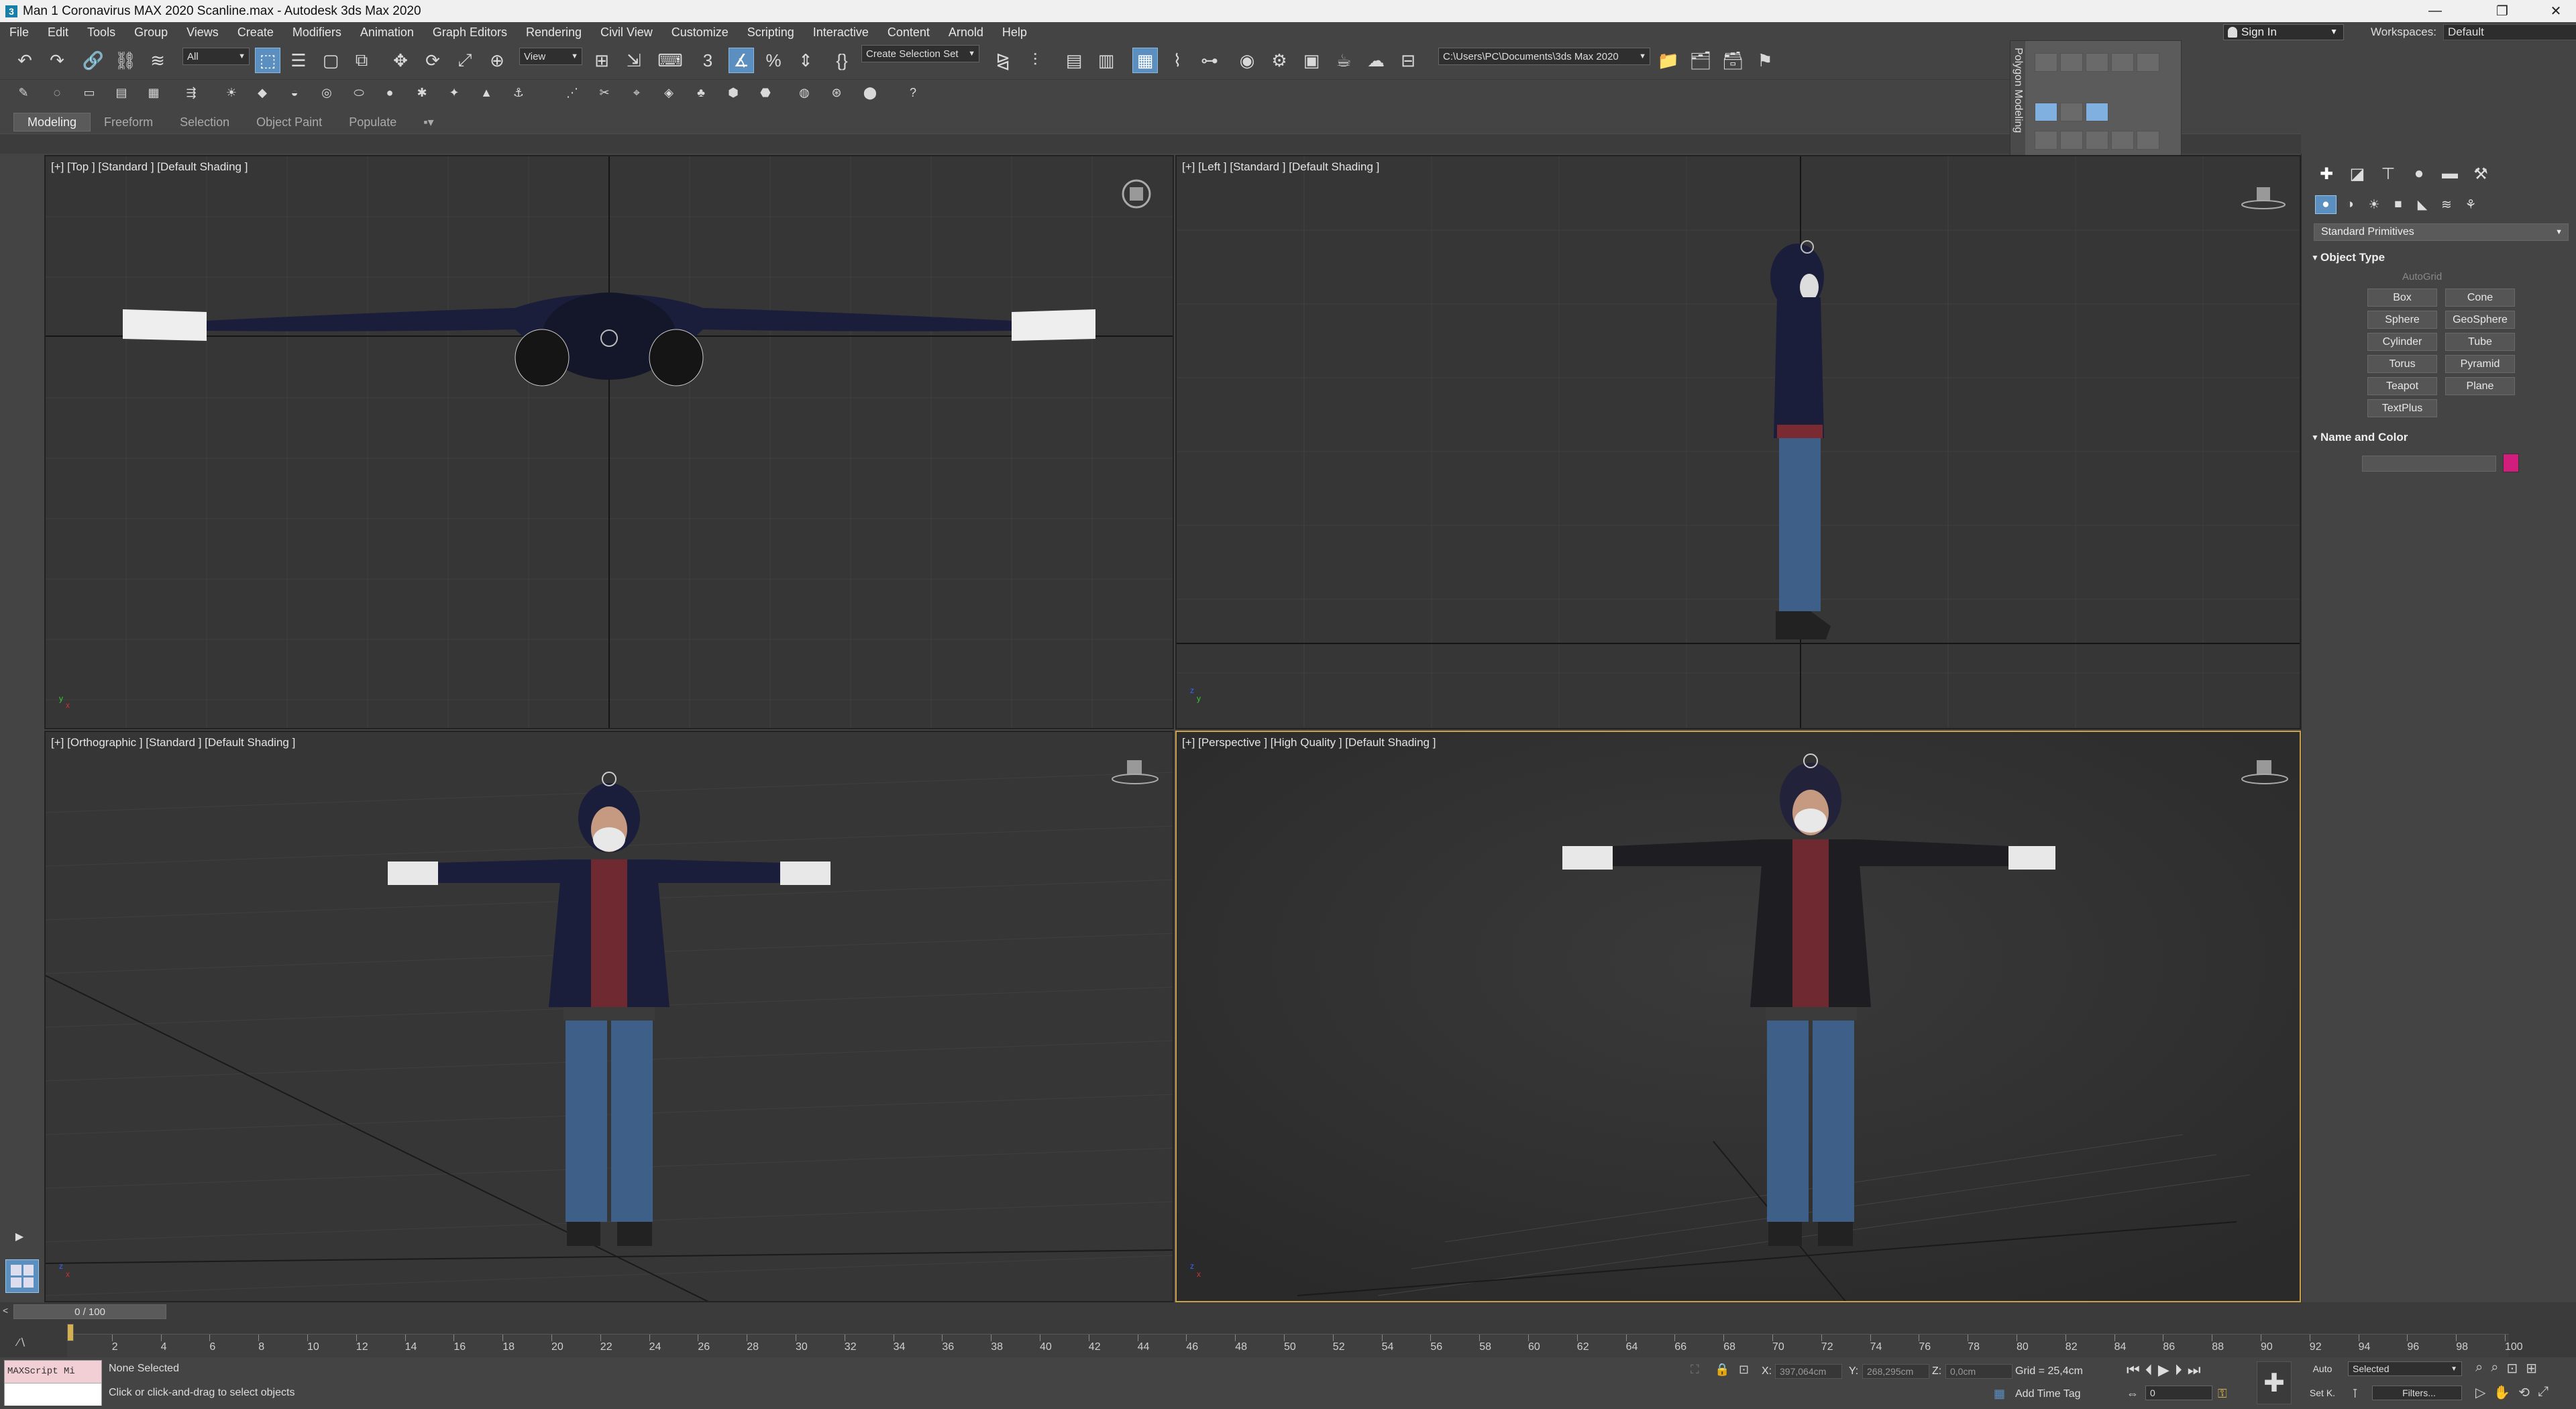 This screenshot has width=2576, height=1409. I want to click on space-warps-icon: ≋, so click(2446, 204).